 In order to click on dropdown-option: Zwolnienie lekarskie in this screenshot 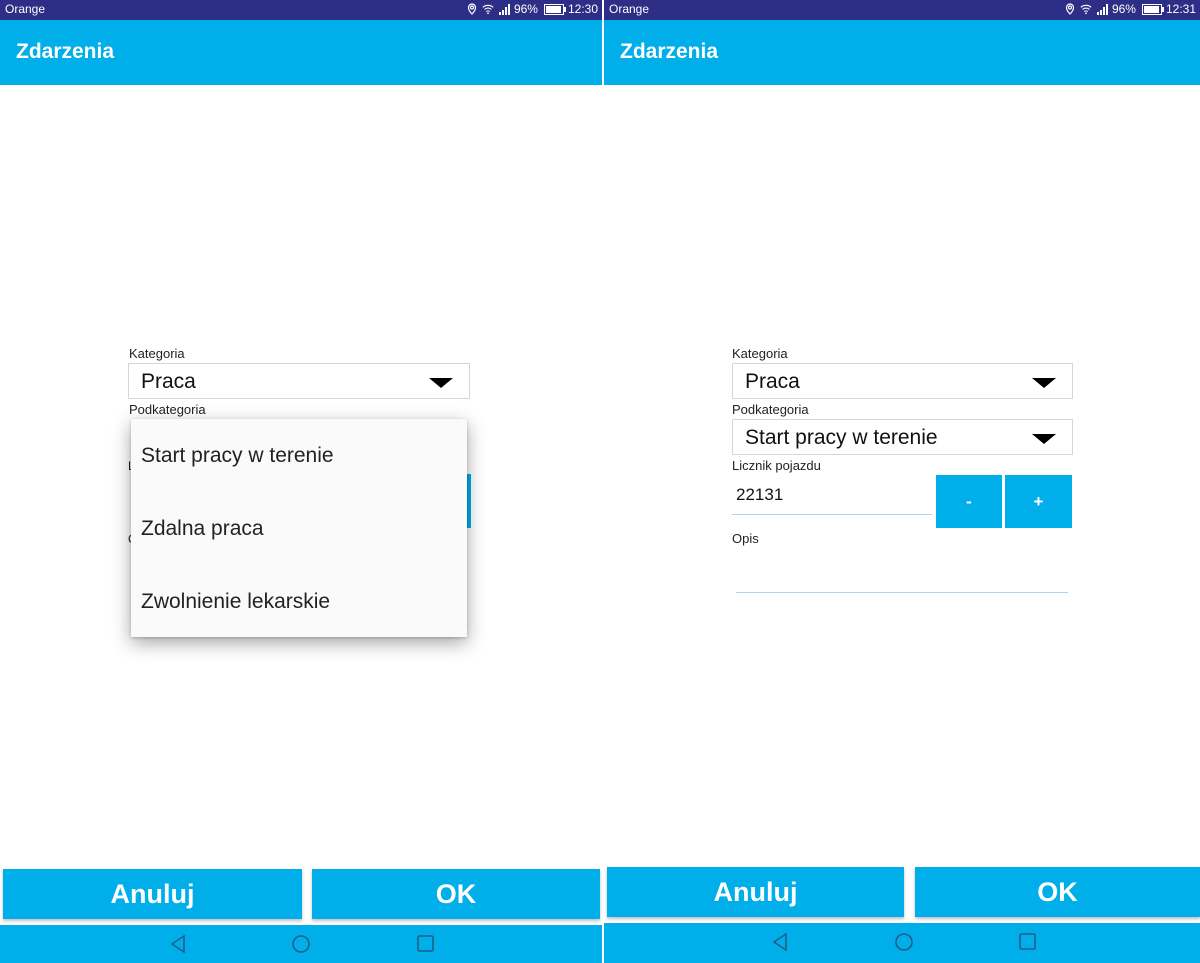, I will do `click(299, 601)`.